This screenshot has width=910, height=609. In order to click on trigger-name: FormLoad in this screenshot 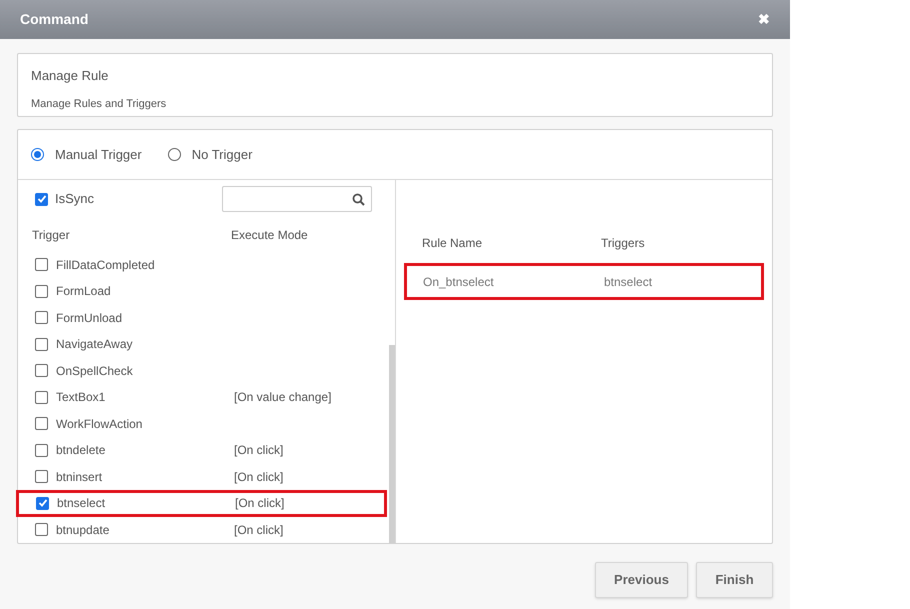, I will do `click(83, 291)`.